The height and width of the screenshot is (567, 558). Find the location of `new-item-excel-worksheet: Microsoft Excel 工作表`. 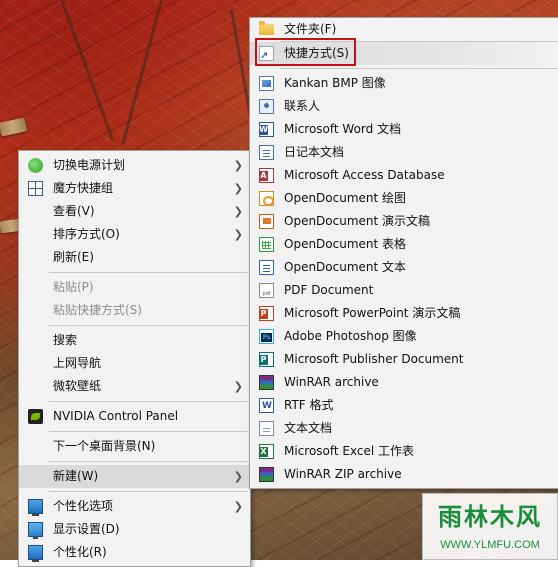

new-item-excel-worksheet: Microsoft Excel 工作表 is located at coordinates (404, 451).